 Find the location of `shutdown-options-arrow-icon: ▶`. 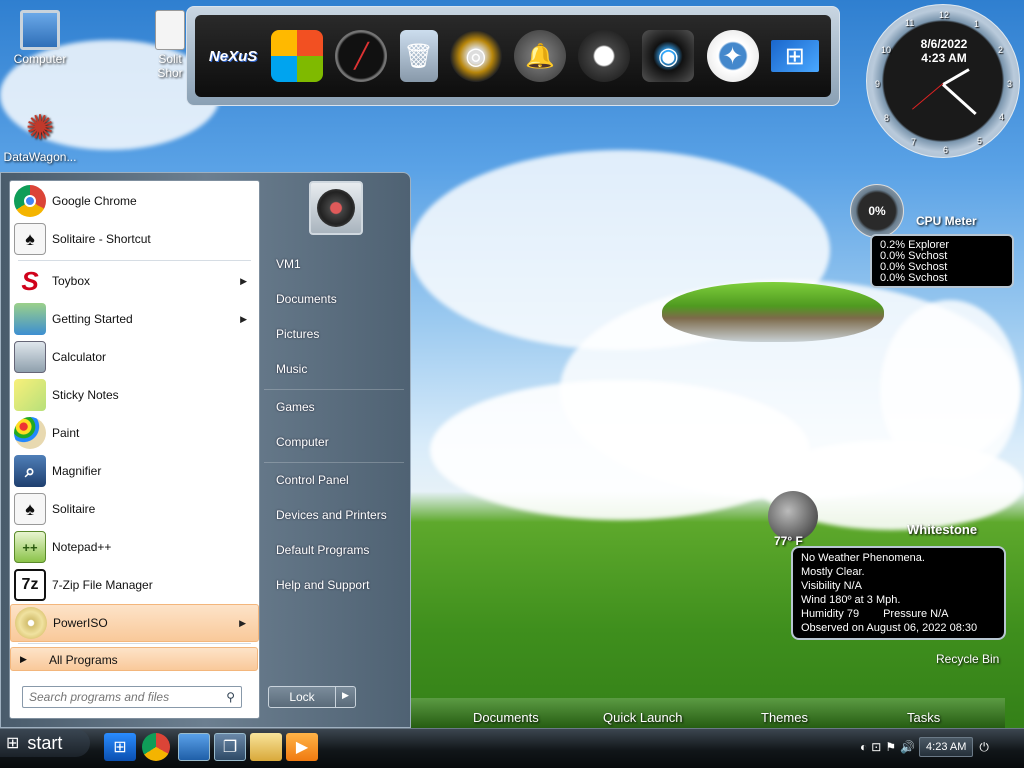

shutdown-options-arrow-icon: ▶ is located at coordinates (345, 697).